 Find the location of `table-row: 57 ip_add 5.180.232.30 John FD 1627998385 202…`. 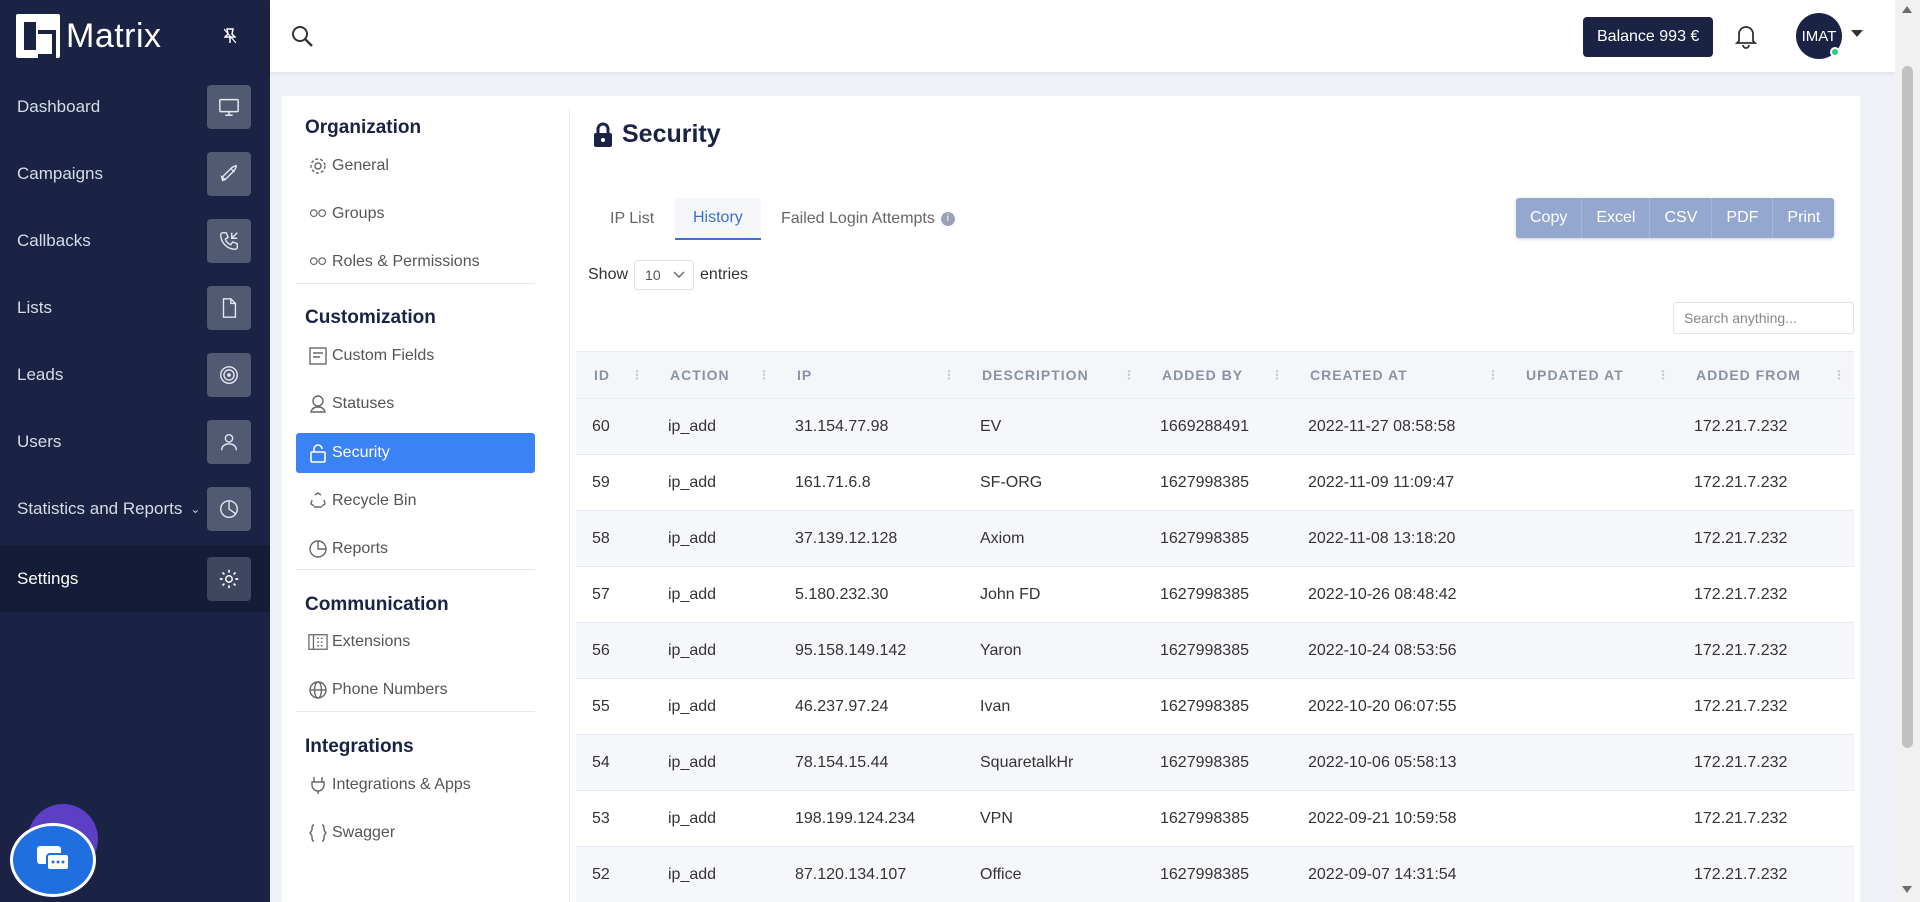

table-row: 57 ip_add 5.180.232.30 John FD 1627998385 202… is located at coordinates (1215, 595).